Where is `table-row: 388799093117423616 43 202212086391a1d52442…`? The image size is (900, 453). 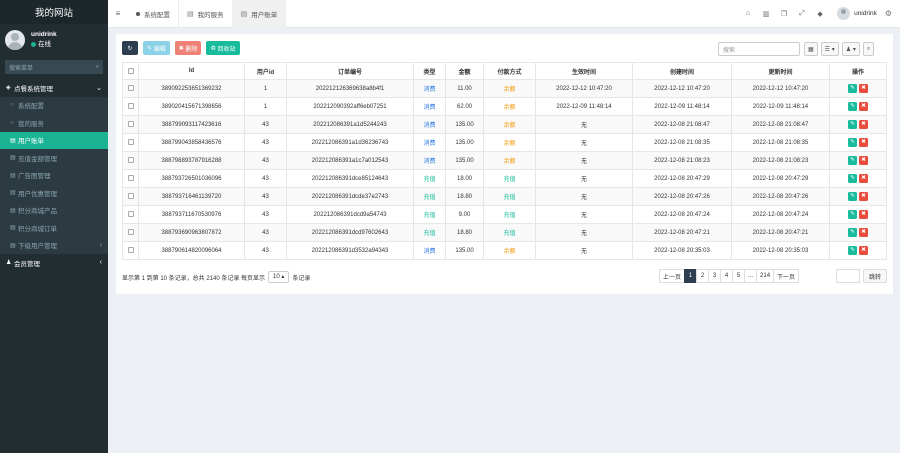 table-row: 388799093117423616 43 202212086391a1d52442… is located at coordinates (504, 124).